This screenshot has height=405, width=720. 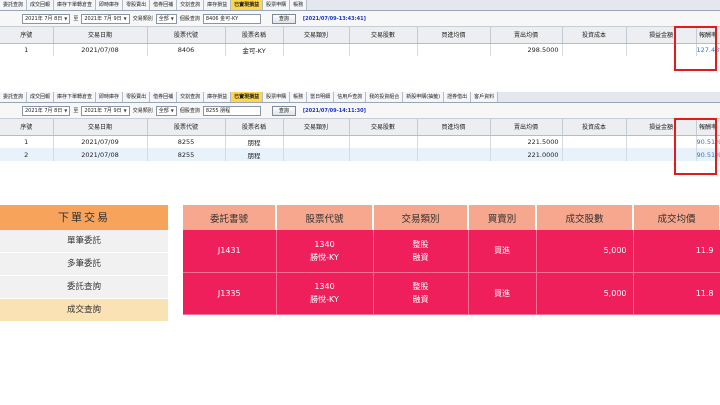 I want to click on order-menu-item: 委託查詢, so click(x=84, y=287).